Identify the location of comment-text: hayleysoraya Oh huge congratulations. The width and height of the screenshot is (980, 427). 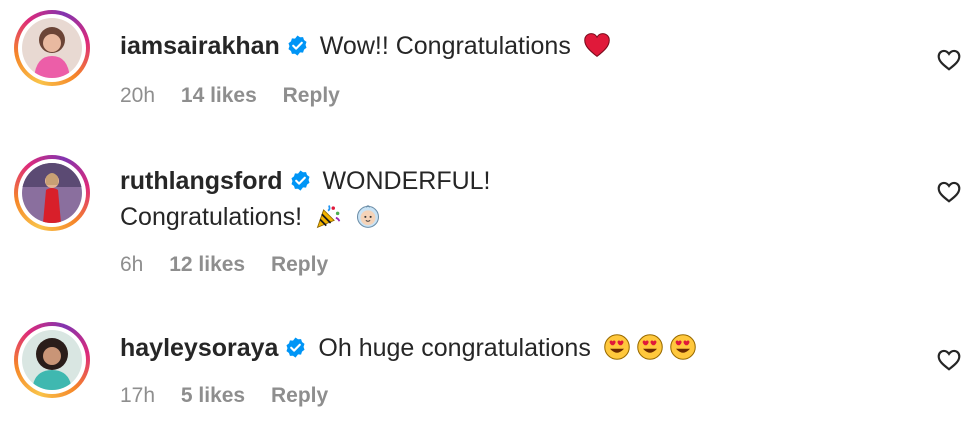
(408, 348).